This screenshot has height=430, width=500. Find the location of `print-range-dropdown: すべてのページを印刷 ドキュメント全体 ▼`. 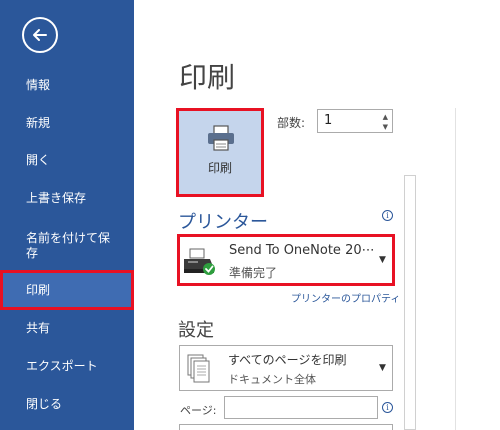

print-range-dropdown: すべてのページを印刷 ドキュメント全体 ▼ is located at coordinates (286, 368).